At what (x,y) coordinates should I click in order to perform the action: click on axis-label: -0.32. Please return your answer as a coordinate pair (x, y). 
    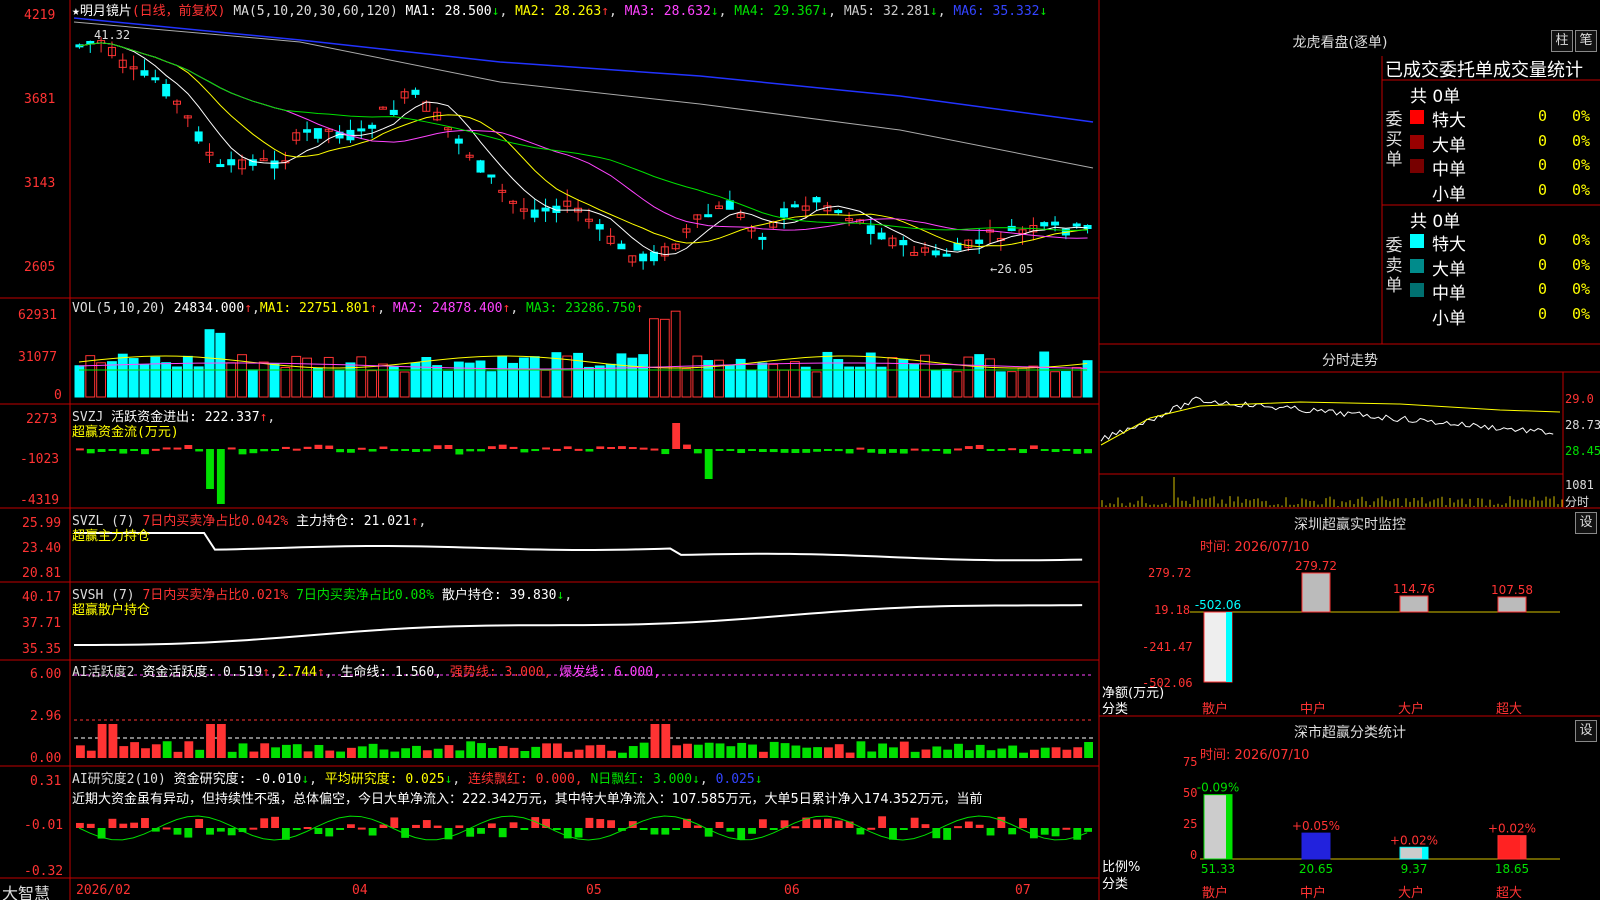
    Looking at the image, I should click on (44, 871).